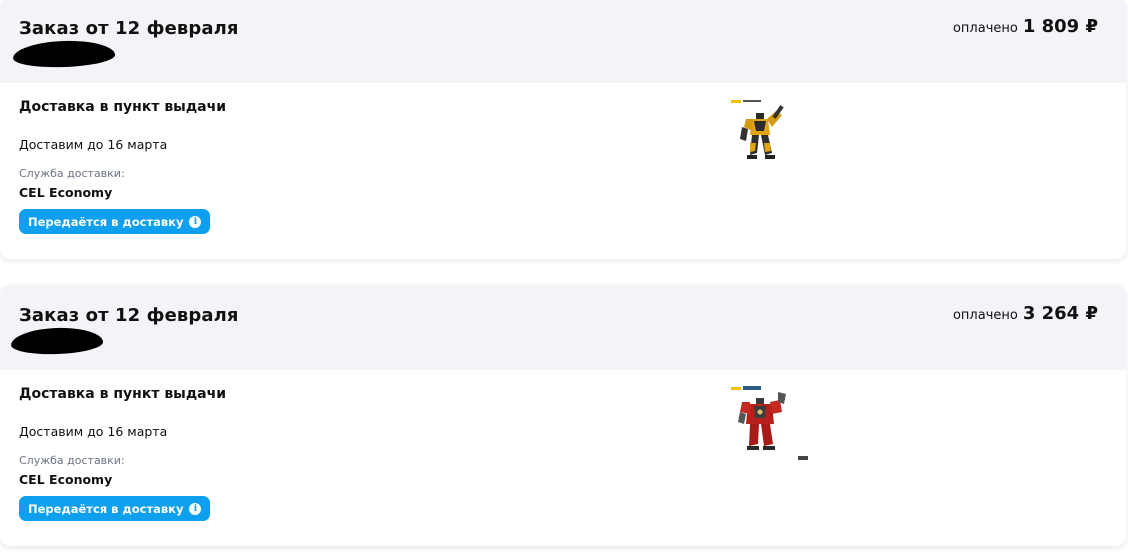 This screenshot has height=554, width=1128. Describe the element at coordinates (563, 41) in the screenshot. I see `order-header: Заказ от 12 февраля оплачено 1 809 ₽` at that location.